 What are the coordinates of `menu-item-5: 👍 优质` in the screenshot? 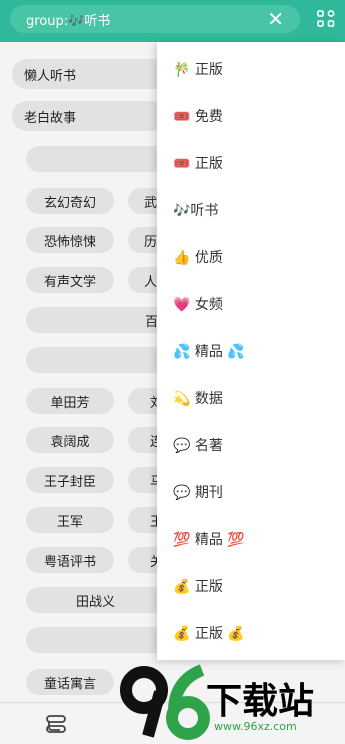 It's located at (251, 257).